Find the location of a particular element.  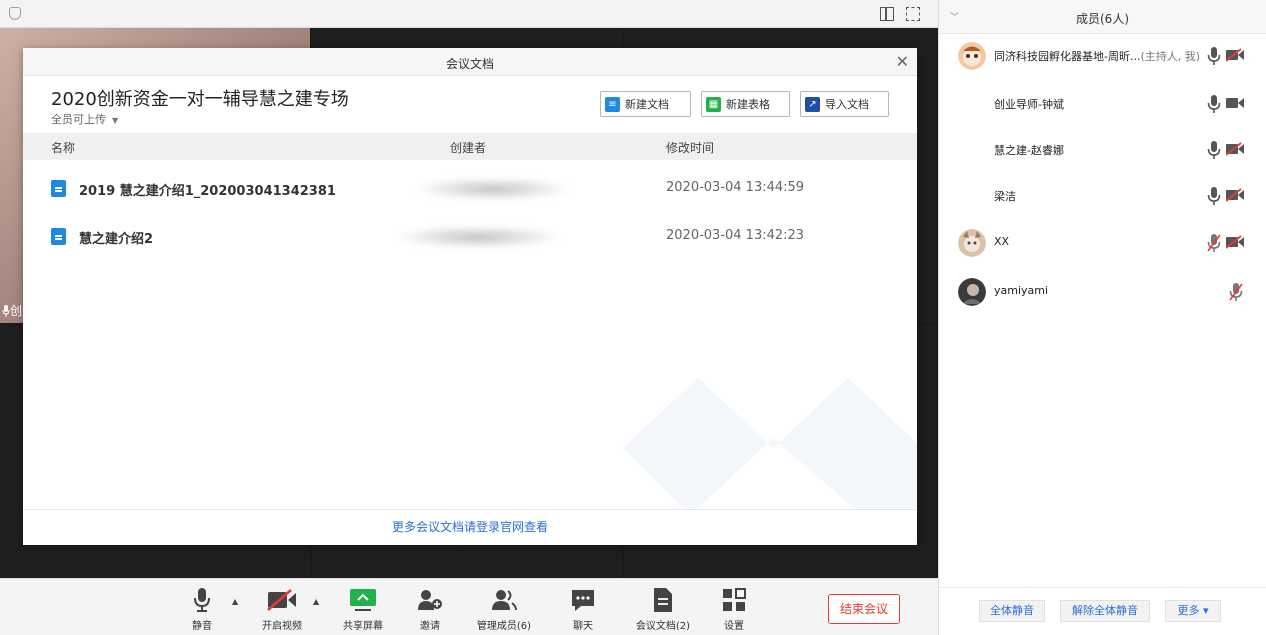

more-button: 更多 ▾ is located at coordinates (1193, 611).